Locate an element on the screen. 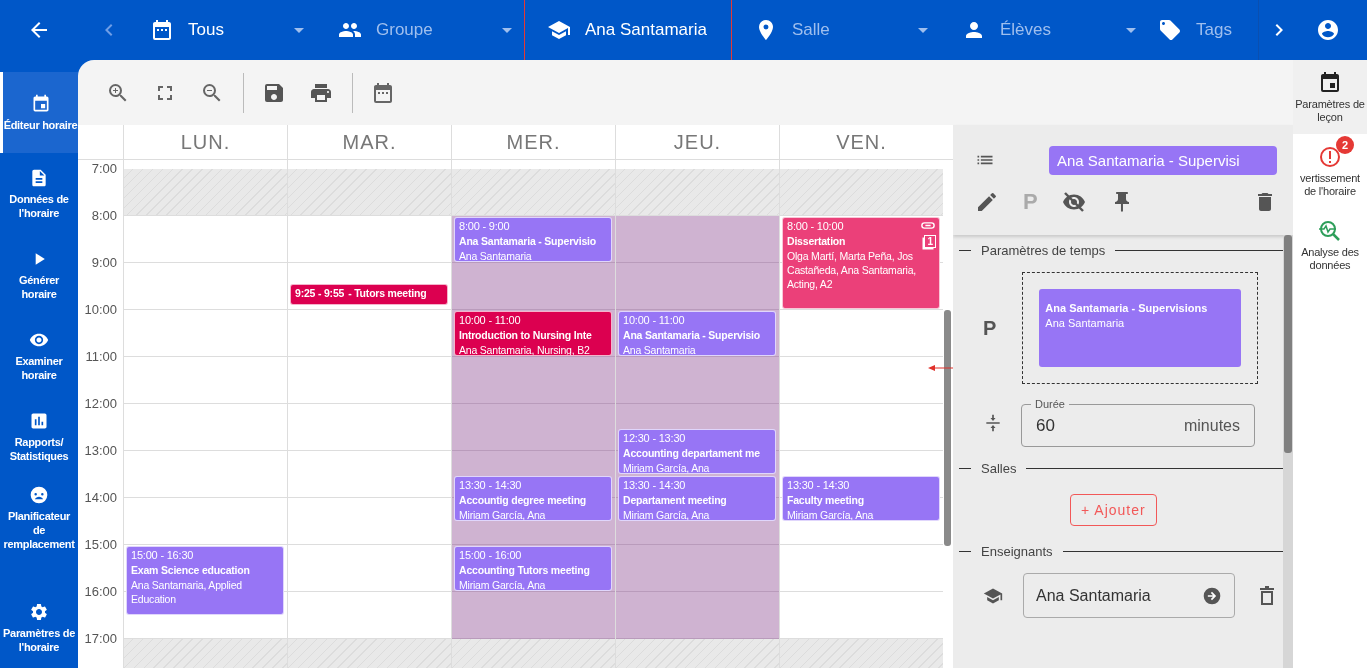 This screenshot has height=668, width=1367. filter-dropdown: Tags is located at coordinates (1203, 30).